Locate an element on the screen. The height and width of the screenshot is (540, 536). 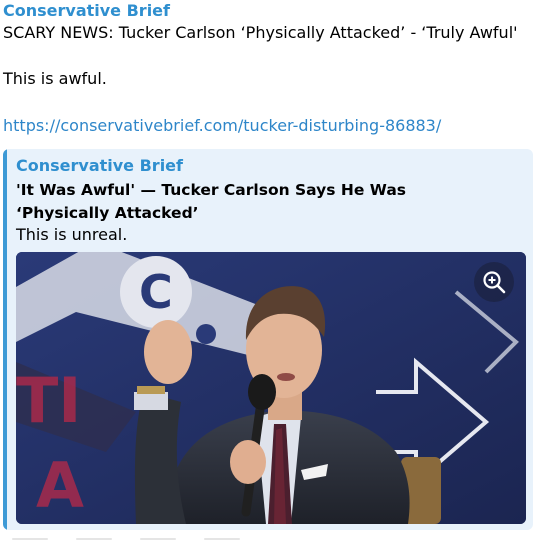
svg-text: C is located at coordinates (156, 292).